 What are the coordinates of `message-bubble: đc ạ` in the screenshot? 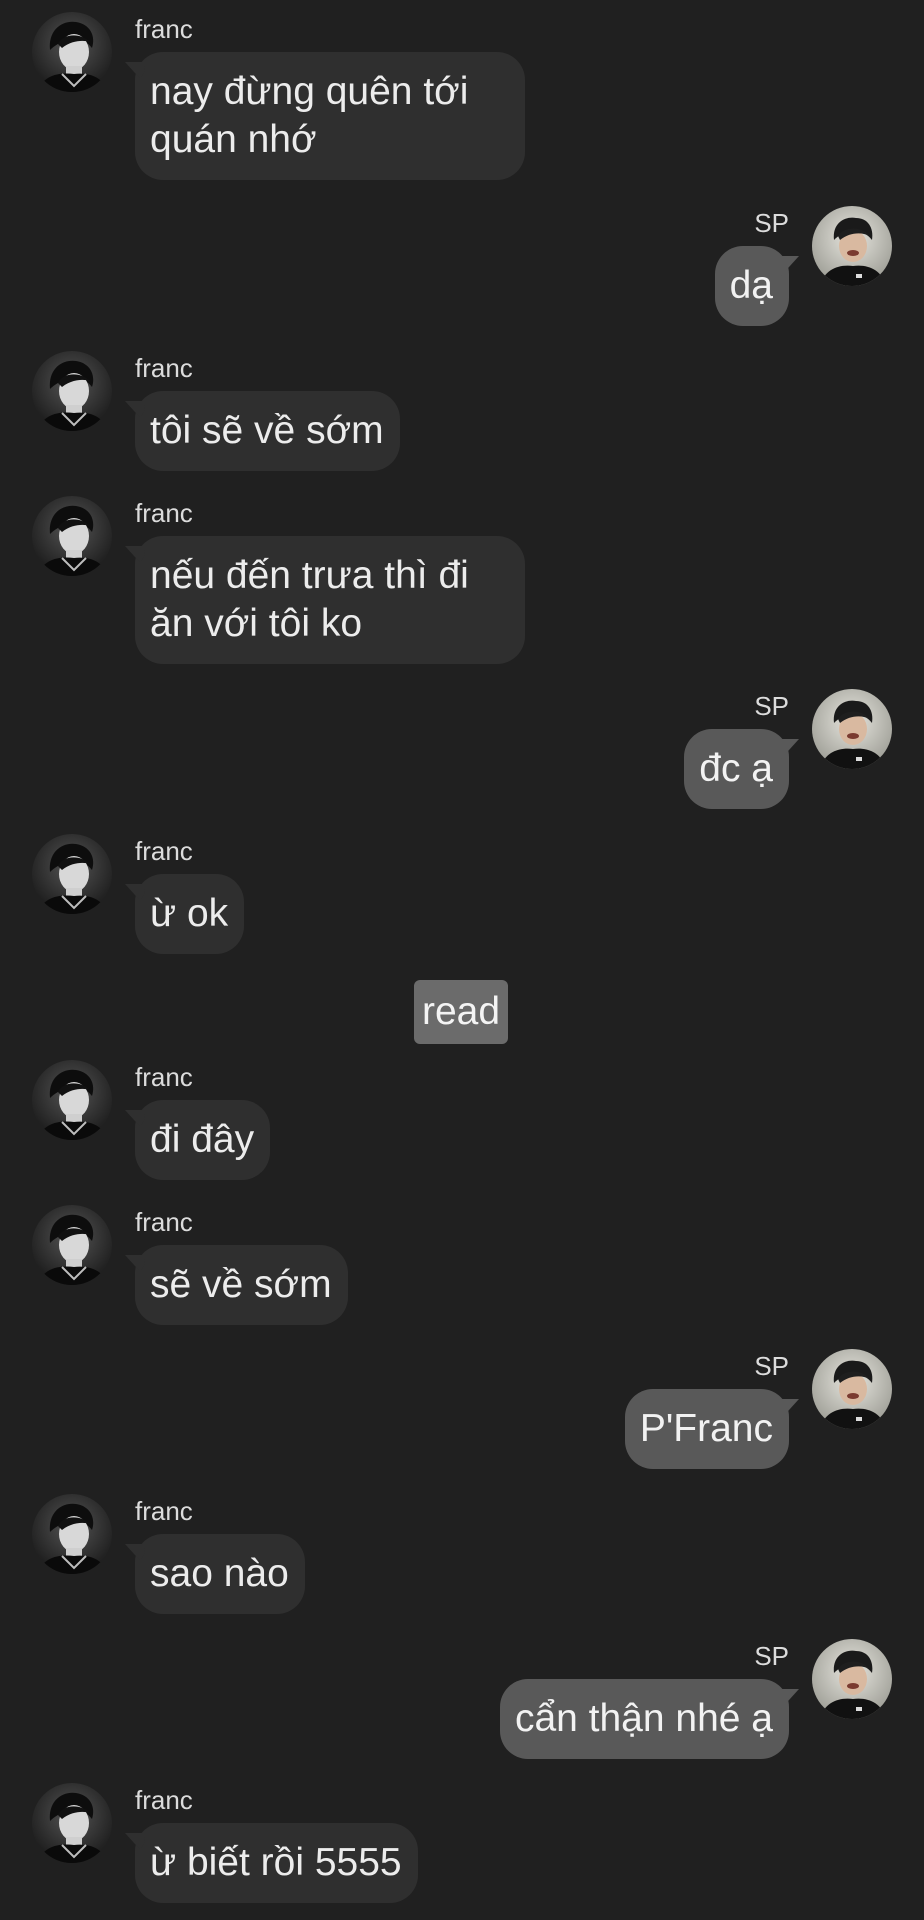 It's located at (736, 769).